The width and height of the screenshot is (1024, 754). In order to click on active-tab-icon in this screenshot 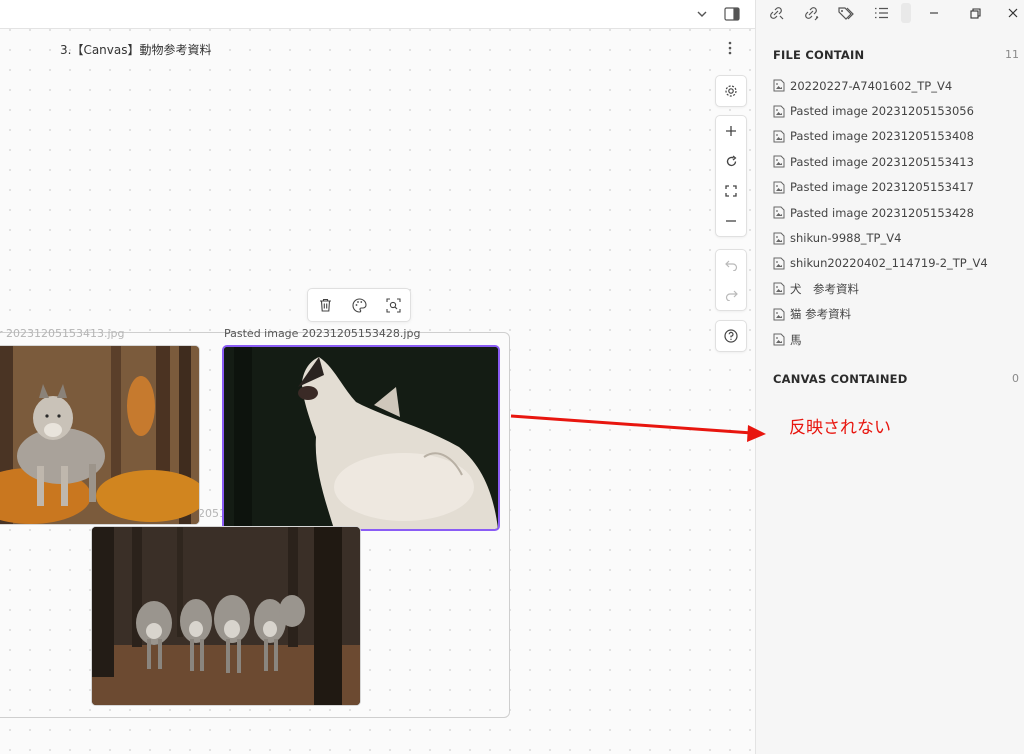, I will do `click(906, 13)`.